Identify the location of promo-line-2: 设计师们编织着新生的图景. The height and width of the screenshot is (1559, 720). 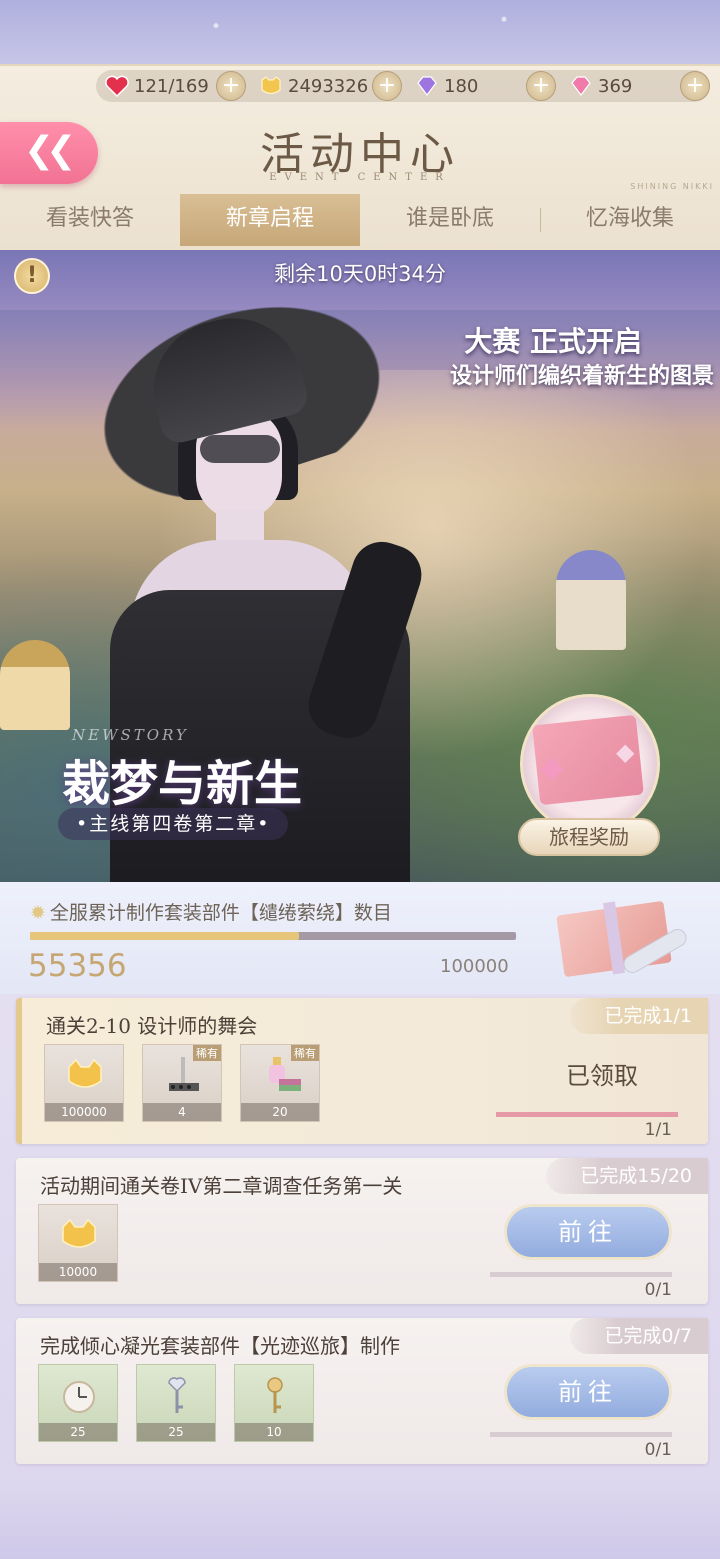
(581, 376).